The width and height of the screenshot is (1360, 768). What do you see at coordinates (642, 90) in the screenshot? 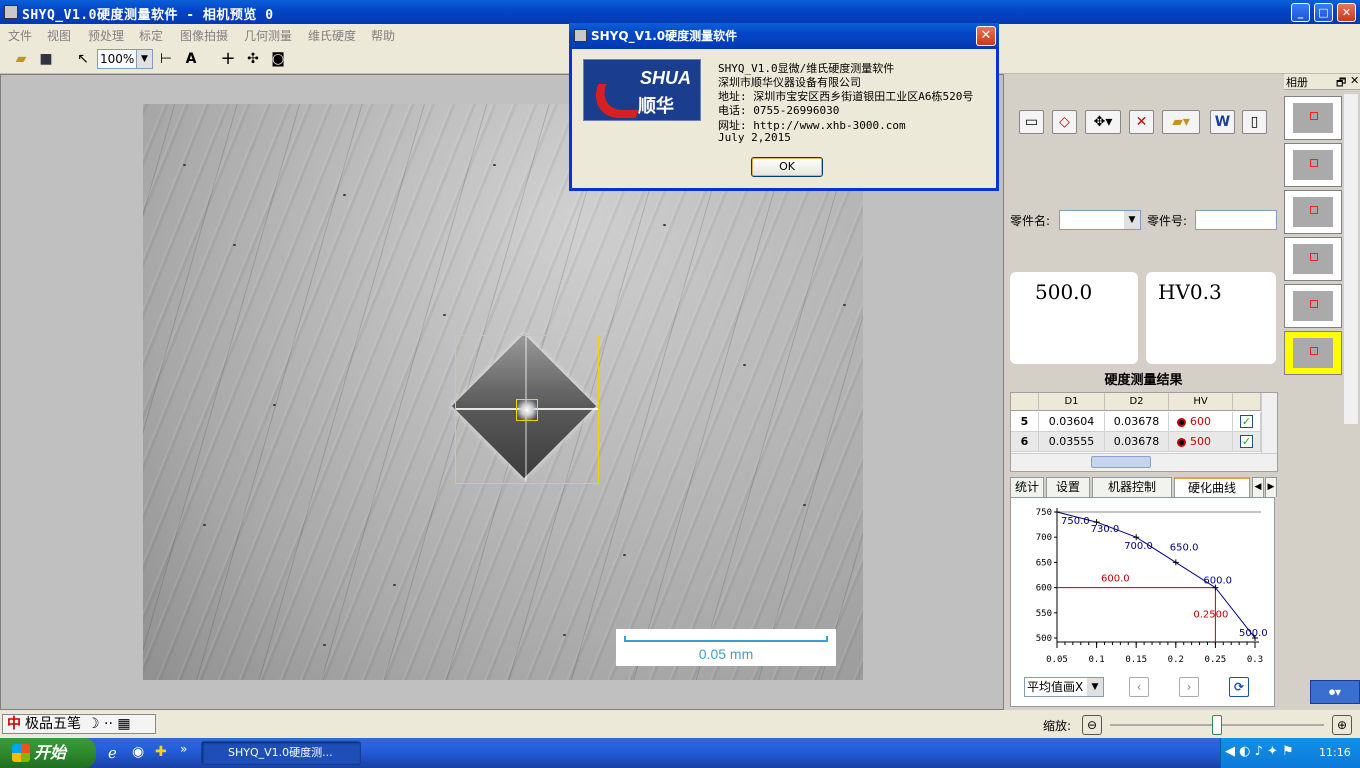
I see `company-logo: SHUA 顺华` at bounding box center [642, 90].